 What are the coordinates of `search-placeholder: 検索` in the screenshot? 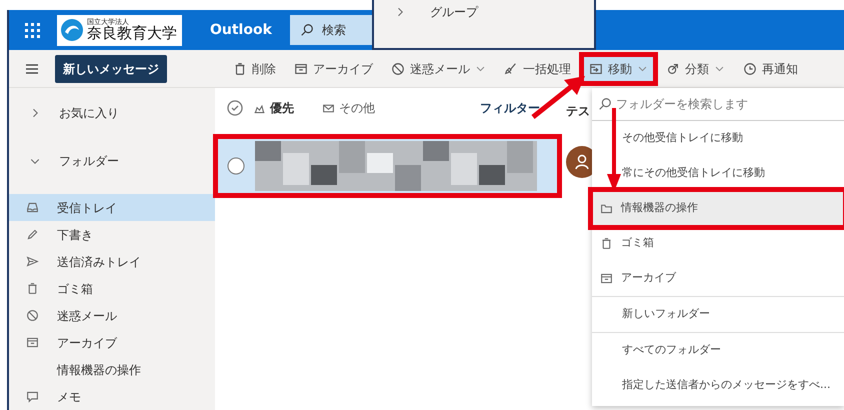 It's located at (334, 30).